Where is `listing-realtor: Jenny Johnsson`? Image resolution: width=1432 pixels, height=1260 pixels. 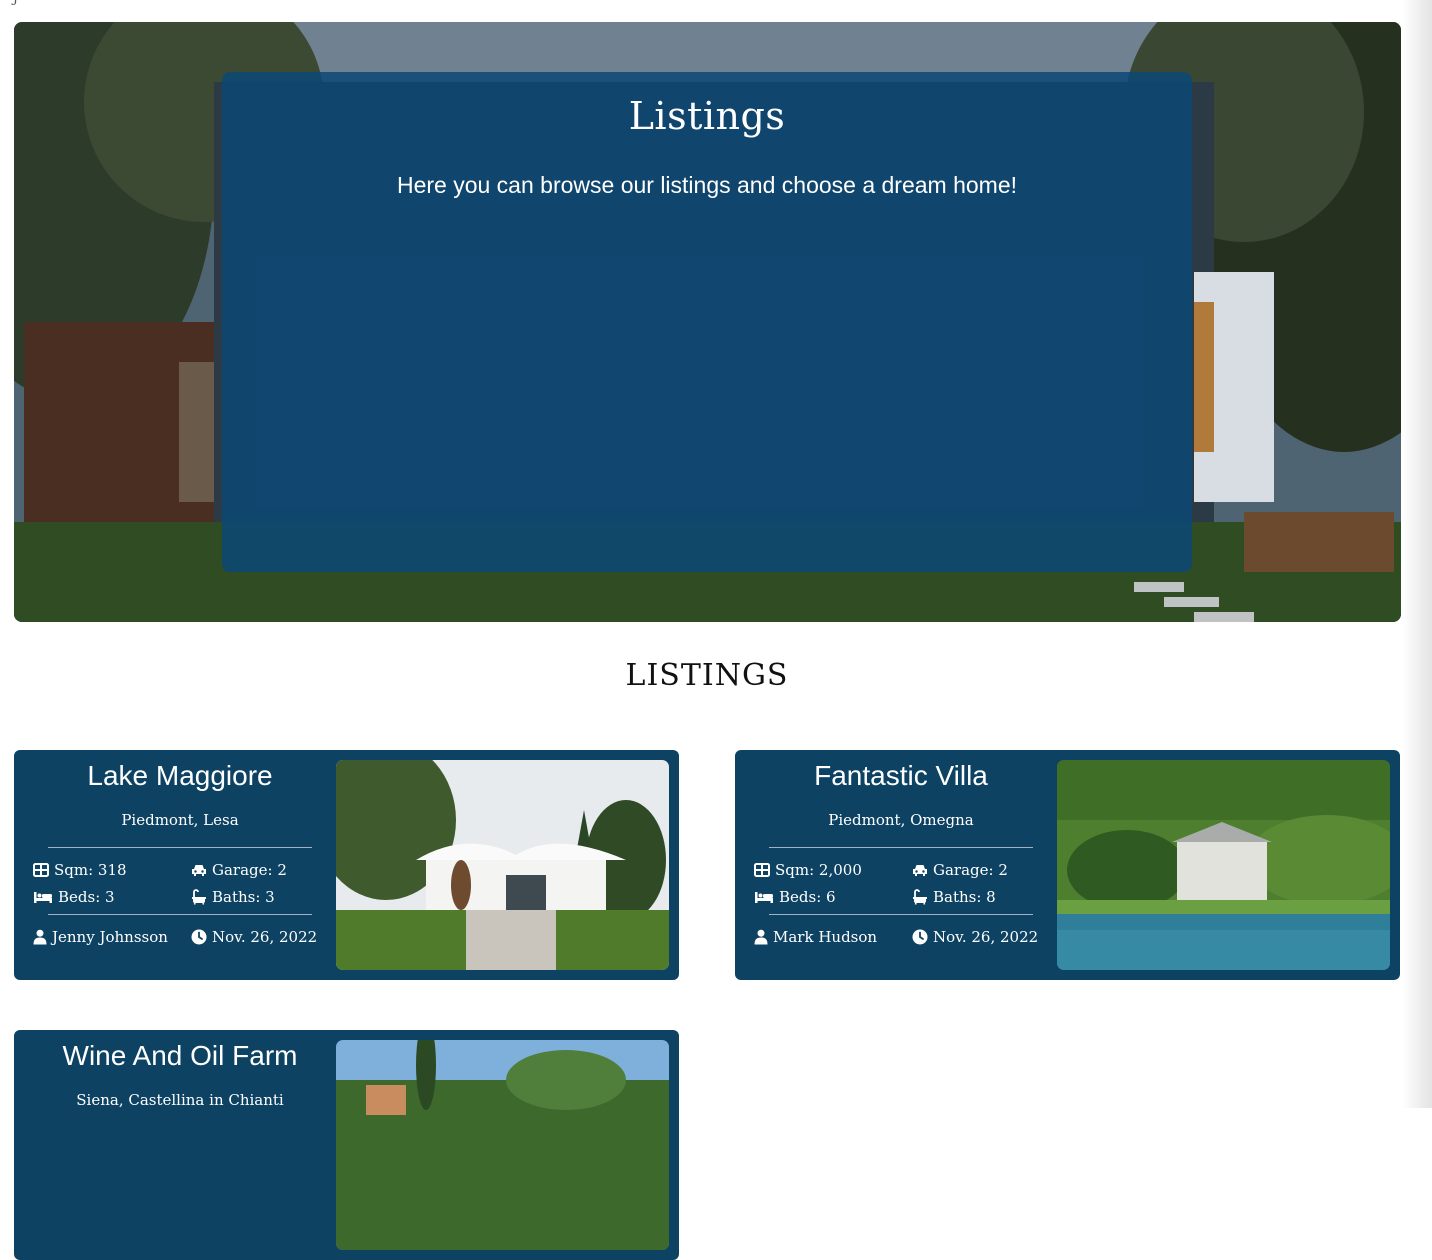 listing-realtor: Jenny Johnsson is located at coordinates (100, 937).